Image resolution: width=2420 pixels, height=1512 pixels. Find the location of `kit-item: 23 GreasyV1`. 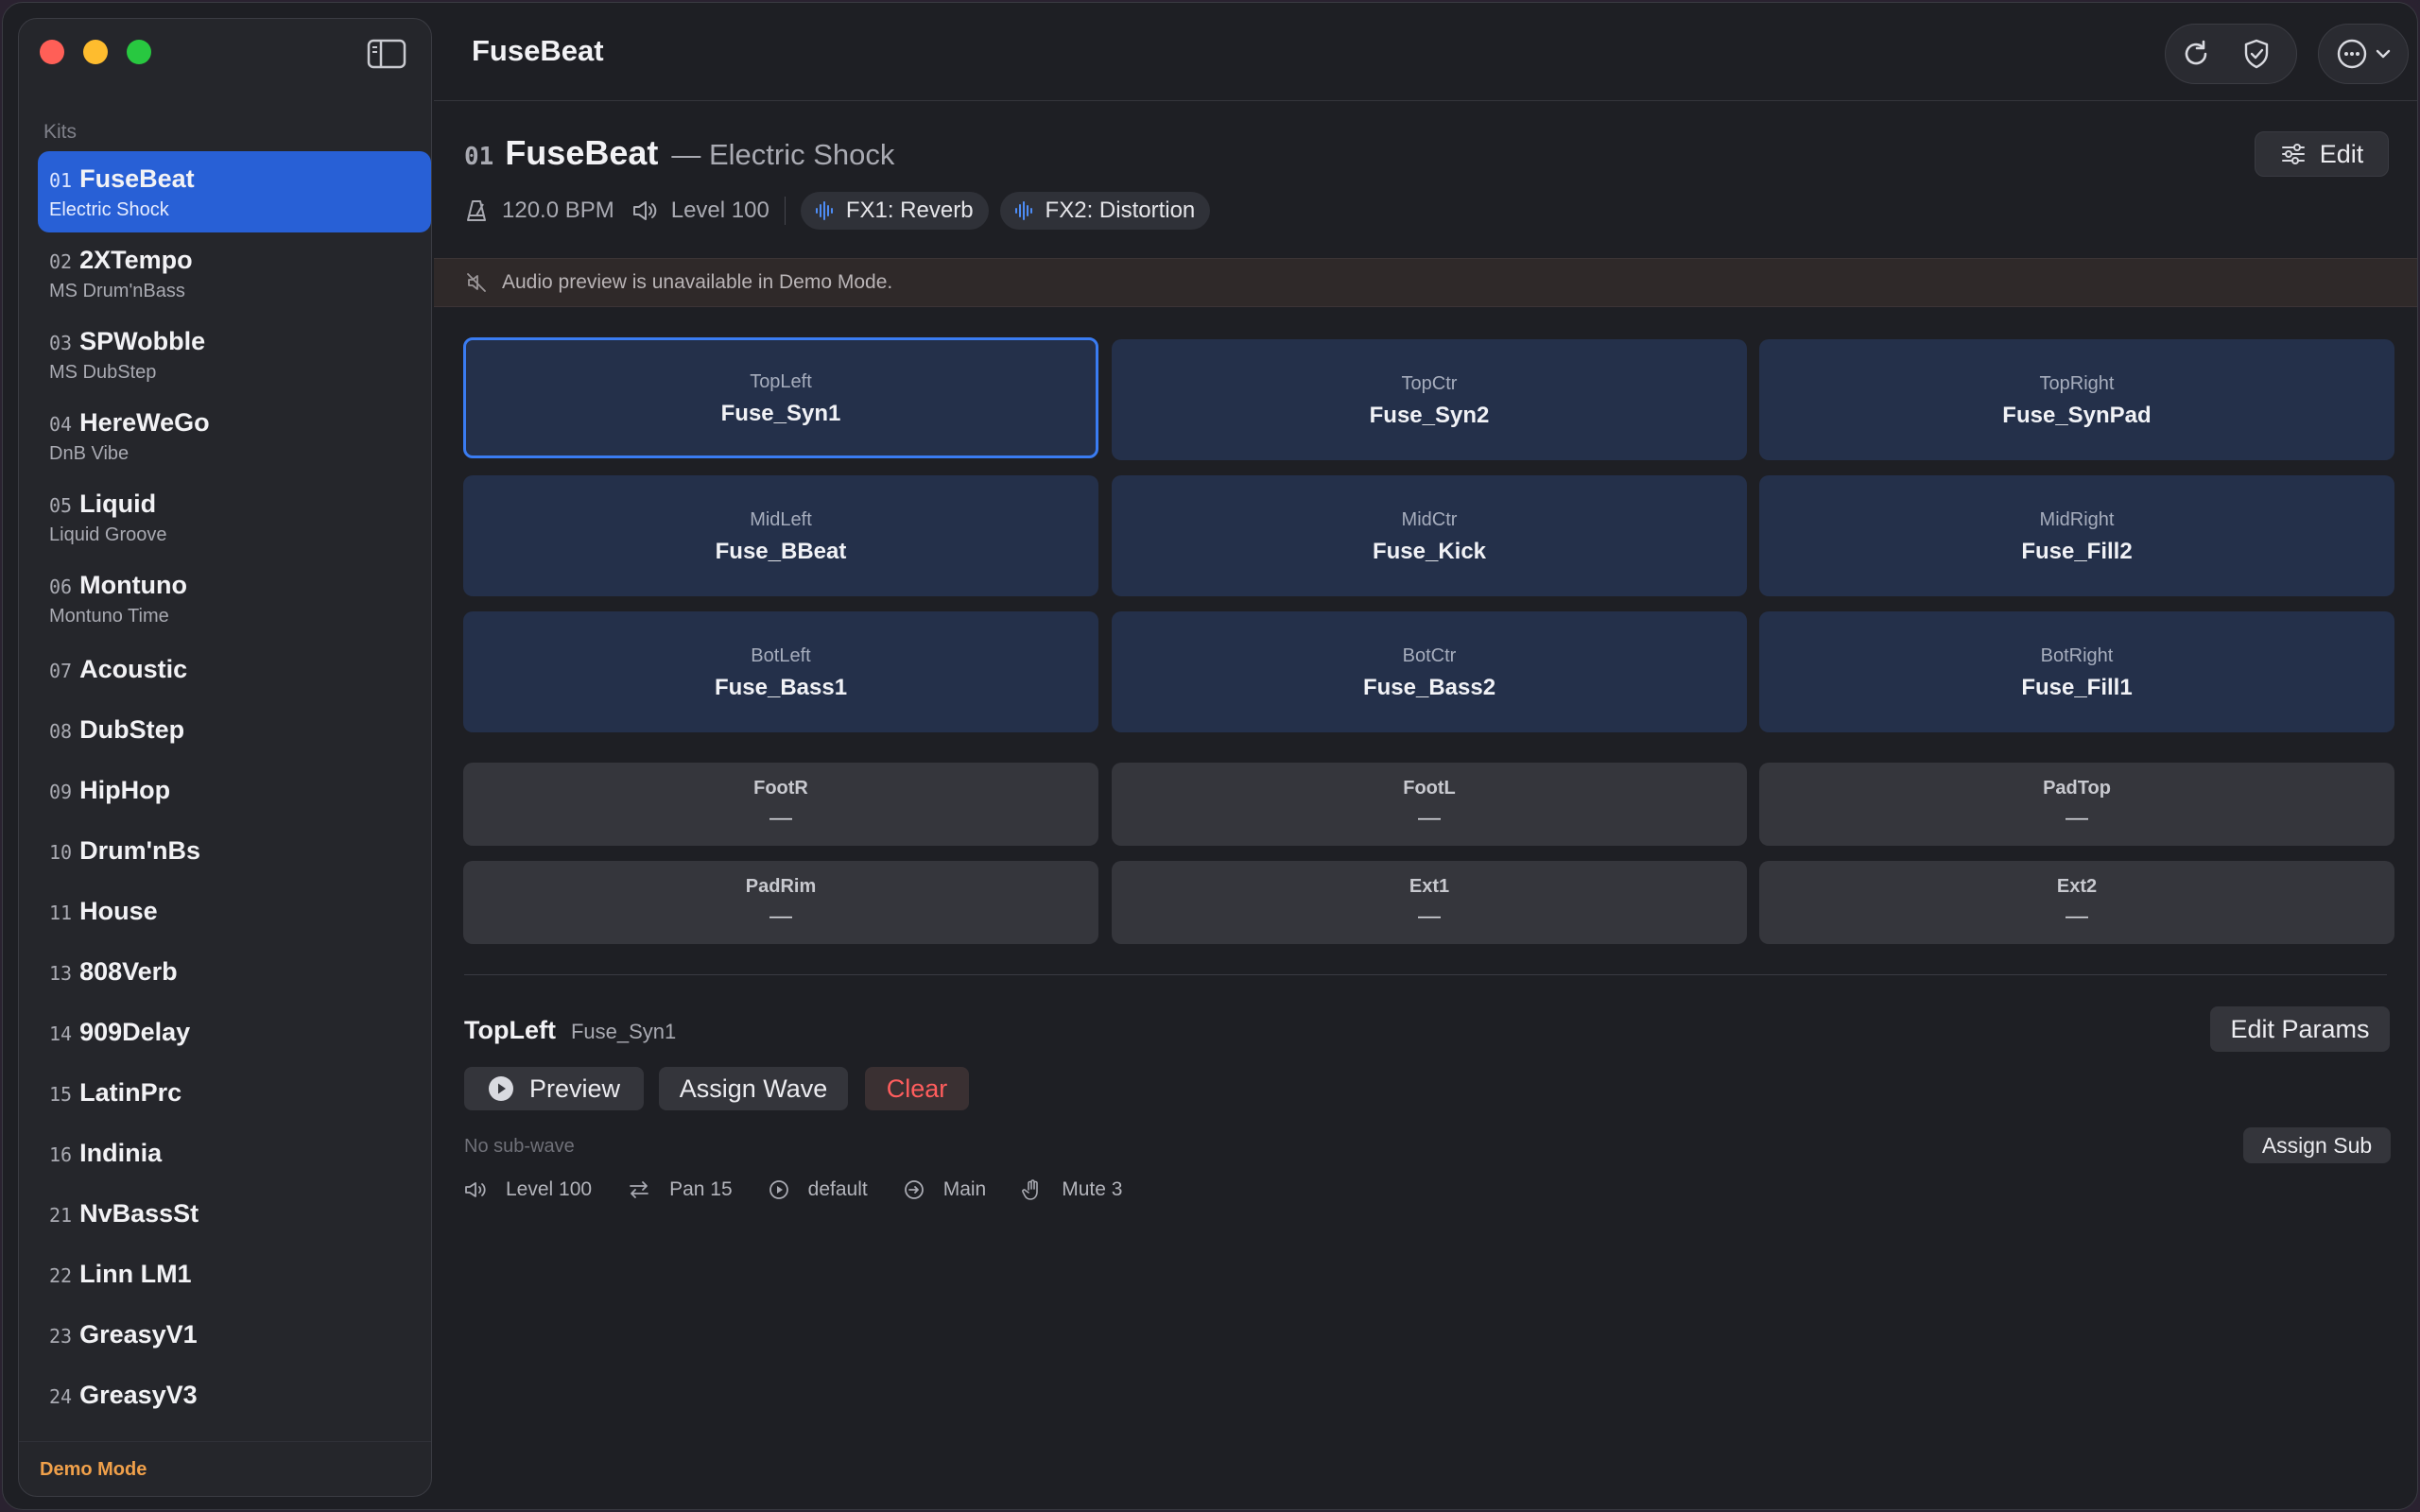

kit-item: 23 GreasyV1 is located at coordinates (234, 1334).